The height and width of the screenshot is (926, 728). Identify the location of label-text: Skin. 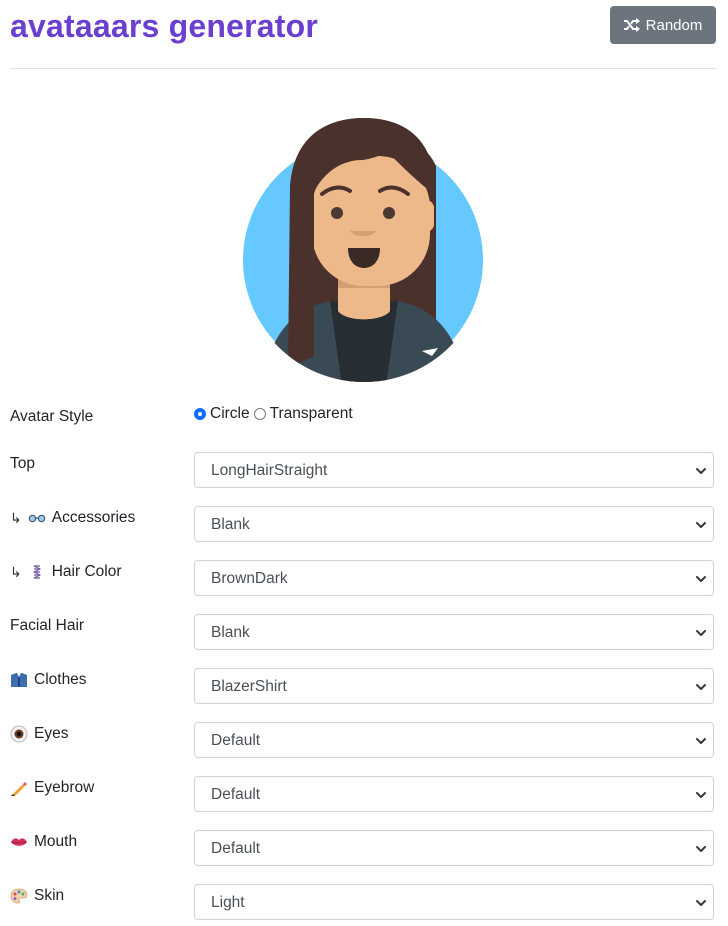
(49, 895).